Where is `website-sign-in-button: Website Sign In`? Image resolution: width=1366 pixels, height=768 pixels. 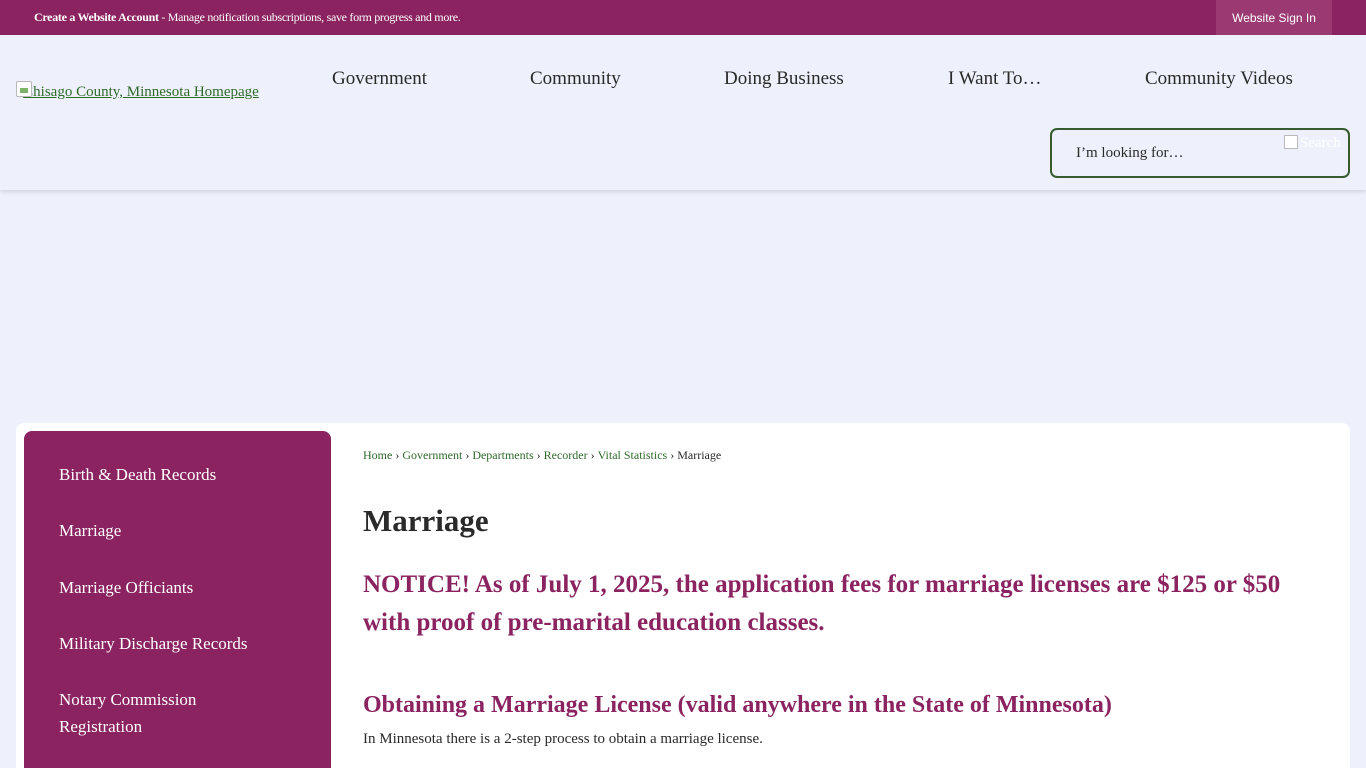
website-sign-in-button: Website Sign In is located at coordinates (1274, 17).